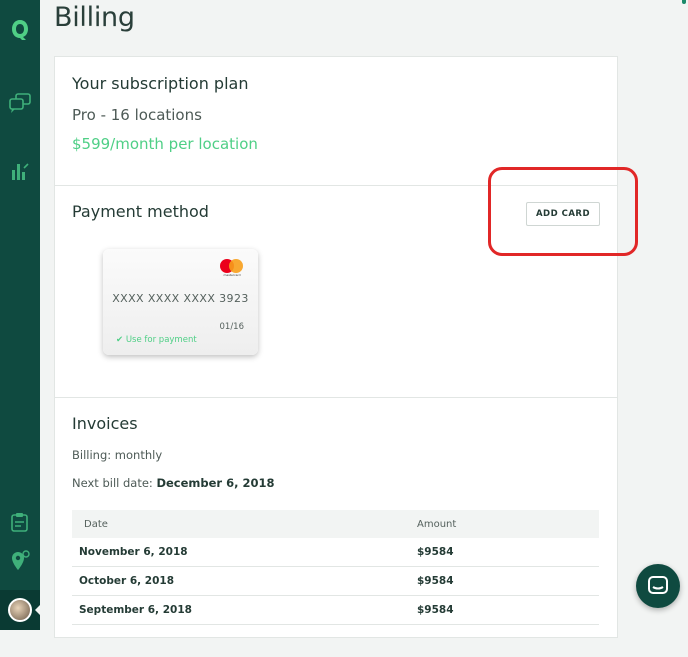  What do you see at coordinates (502, 524) in the screenshot?
I see `column-header-amount: Amount` at bounding box center [502, 524].